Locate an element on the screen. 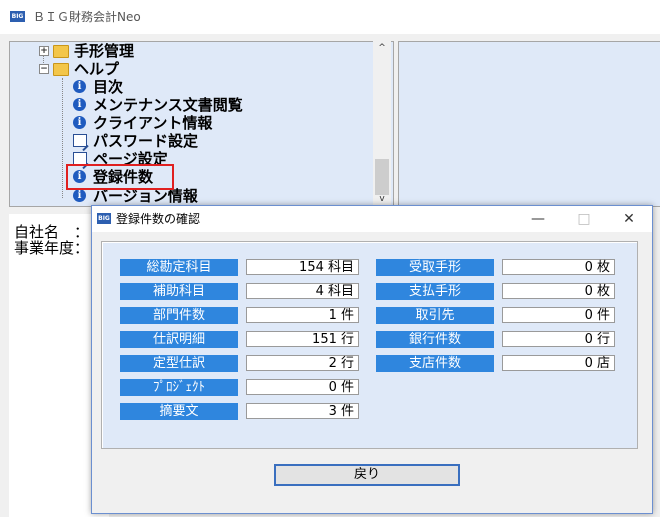 The image size is (660, 517). app-logo-icon: BIG is located at coordinates (17, 16).